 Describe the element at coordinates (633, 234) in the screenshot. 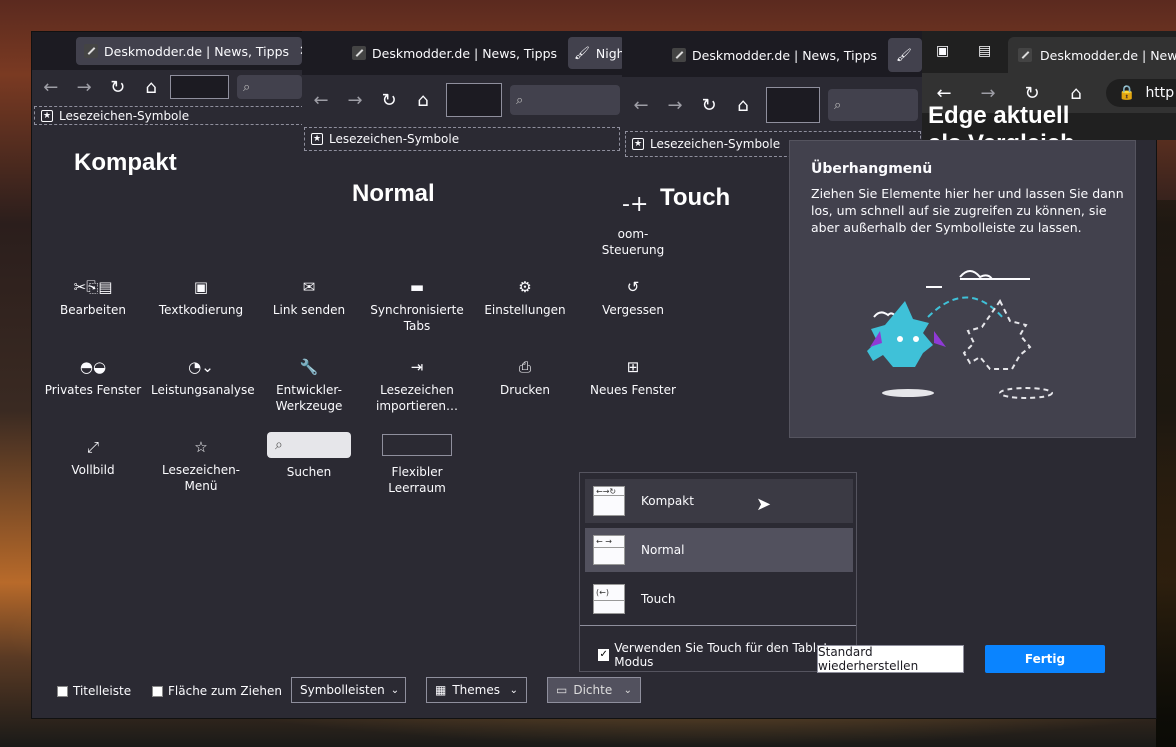

I see `palette-label: oom-` at that location.